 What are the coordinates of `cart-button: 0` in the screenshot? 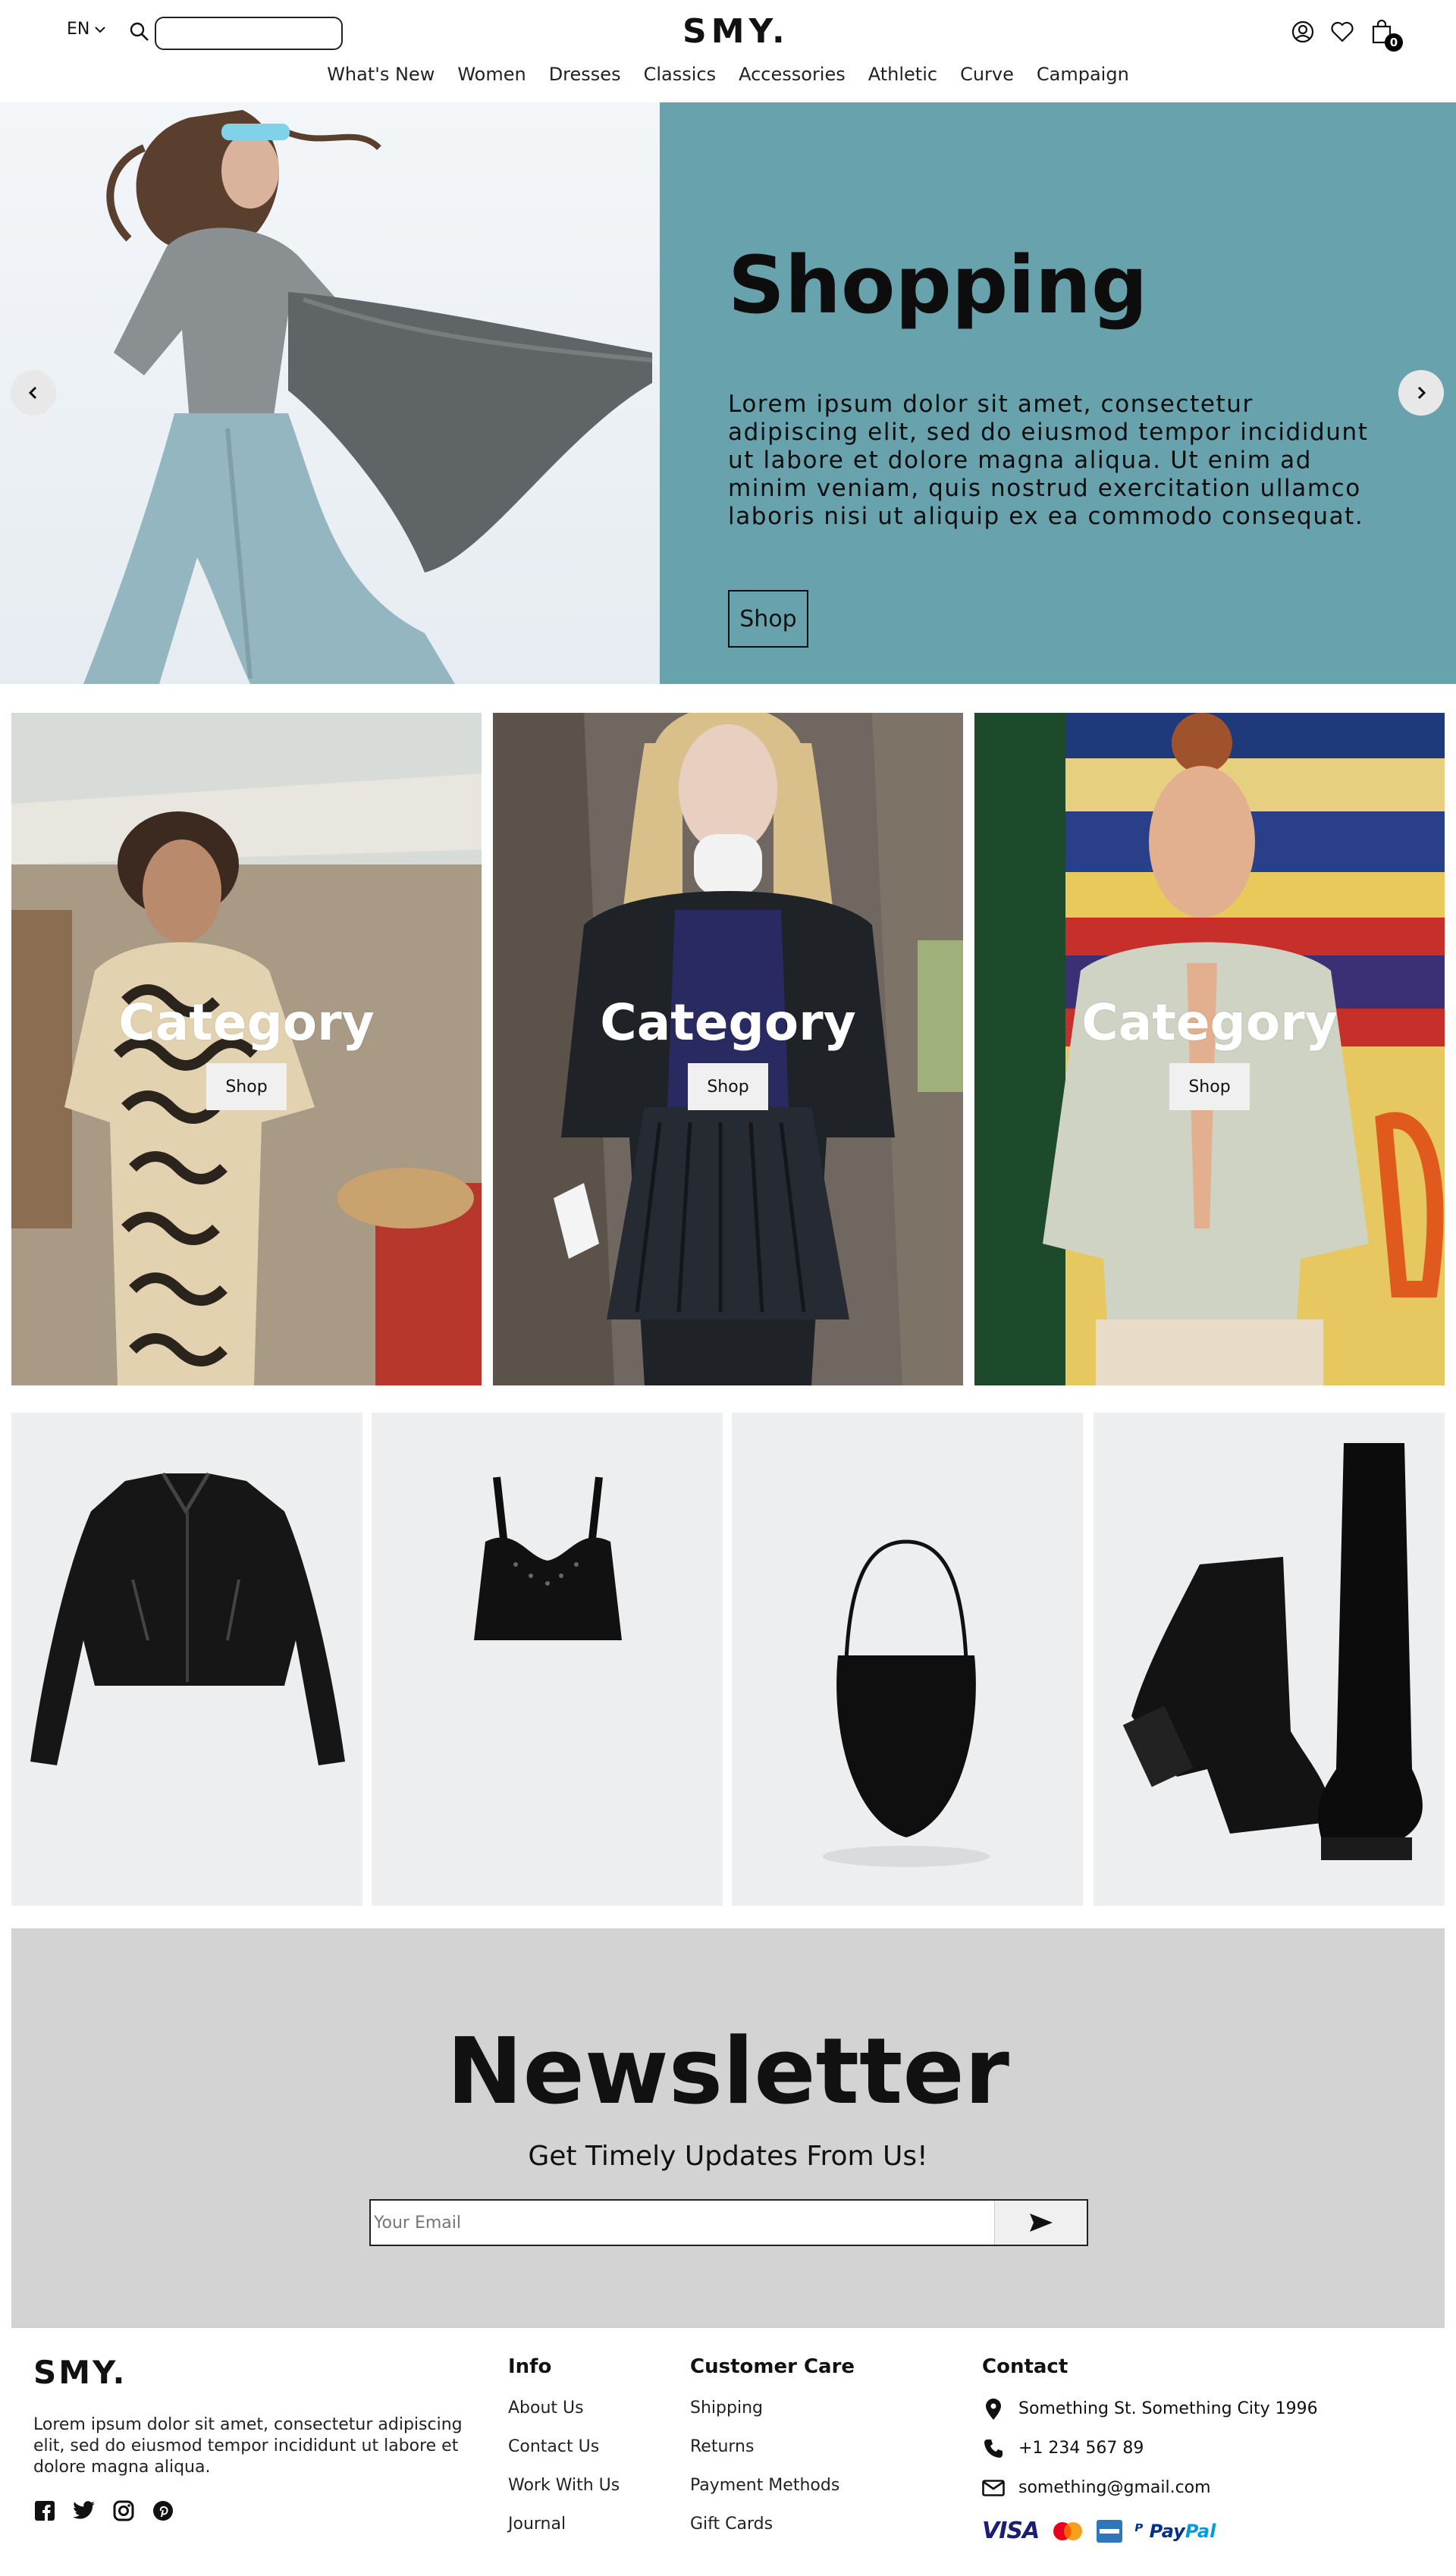 It's located at (1385, 35).